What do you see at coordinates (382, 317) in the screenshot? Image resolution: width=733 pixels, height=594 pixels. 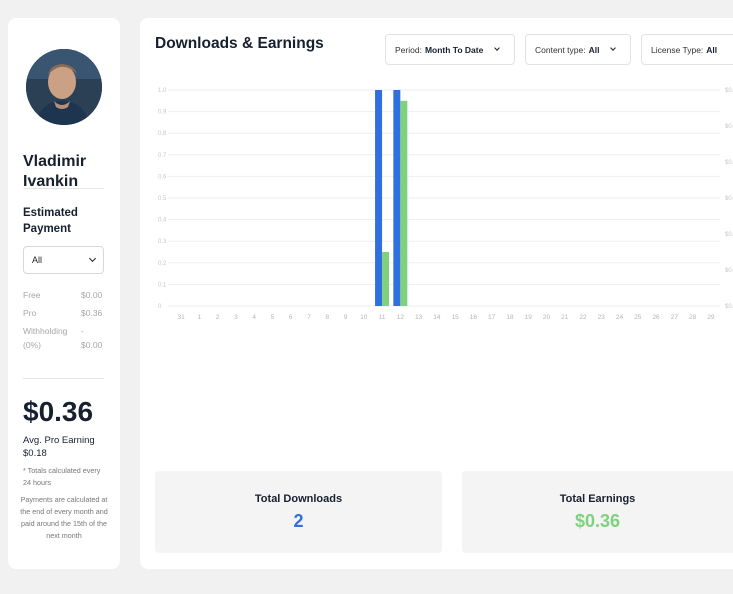 I see `x-tick-label: 11` at bounding box center [382, 317].